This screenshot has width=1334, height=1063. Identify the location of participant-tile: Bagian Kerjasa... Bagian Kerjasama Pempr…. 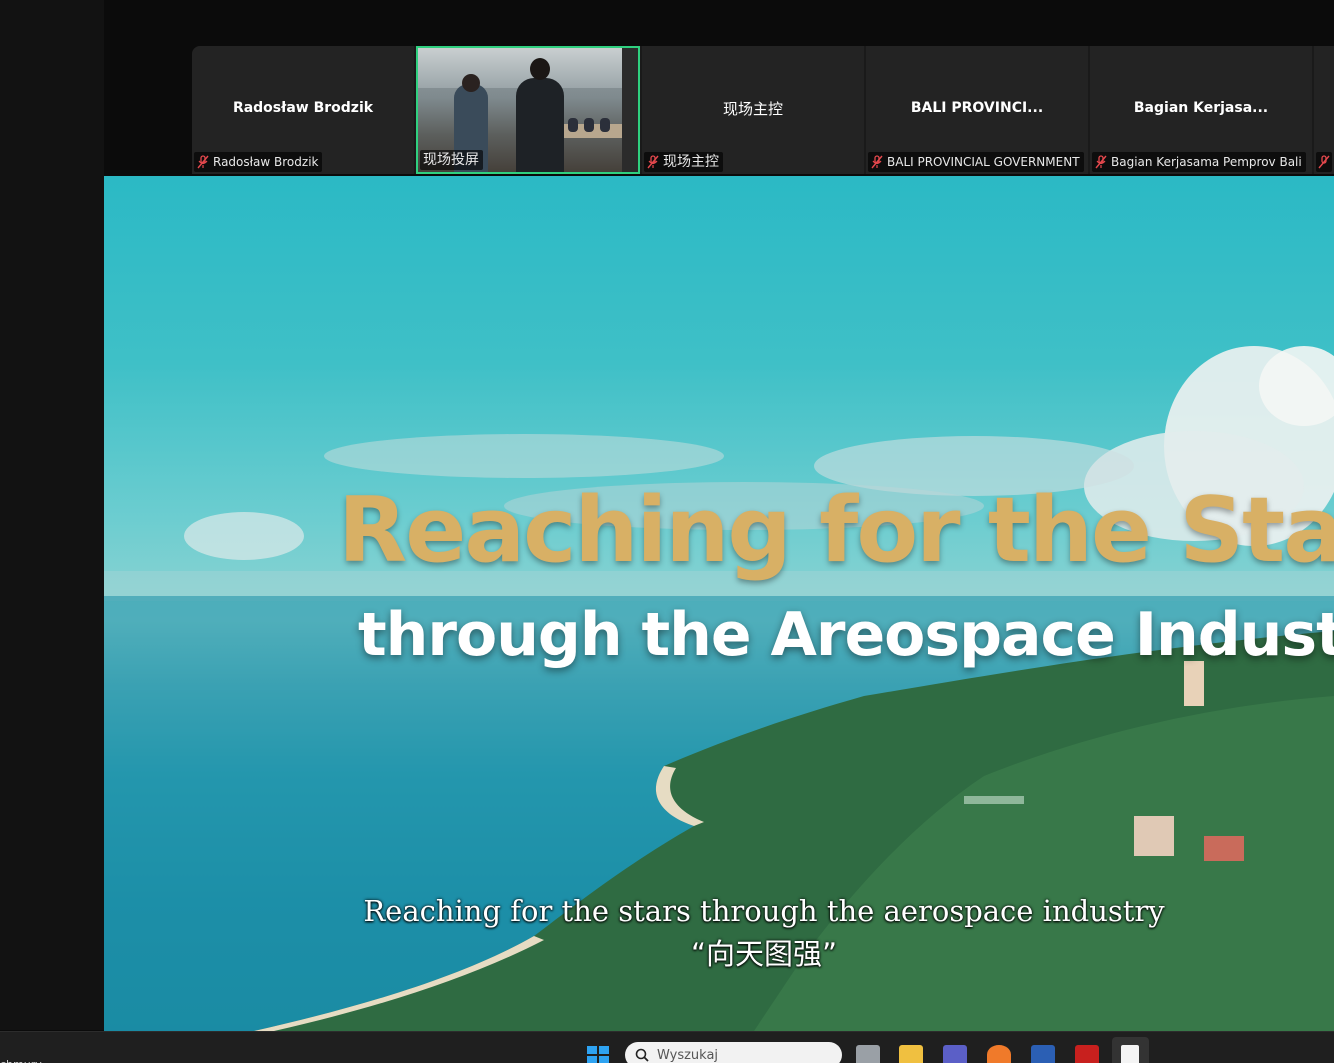
(1201, 110).